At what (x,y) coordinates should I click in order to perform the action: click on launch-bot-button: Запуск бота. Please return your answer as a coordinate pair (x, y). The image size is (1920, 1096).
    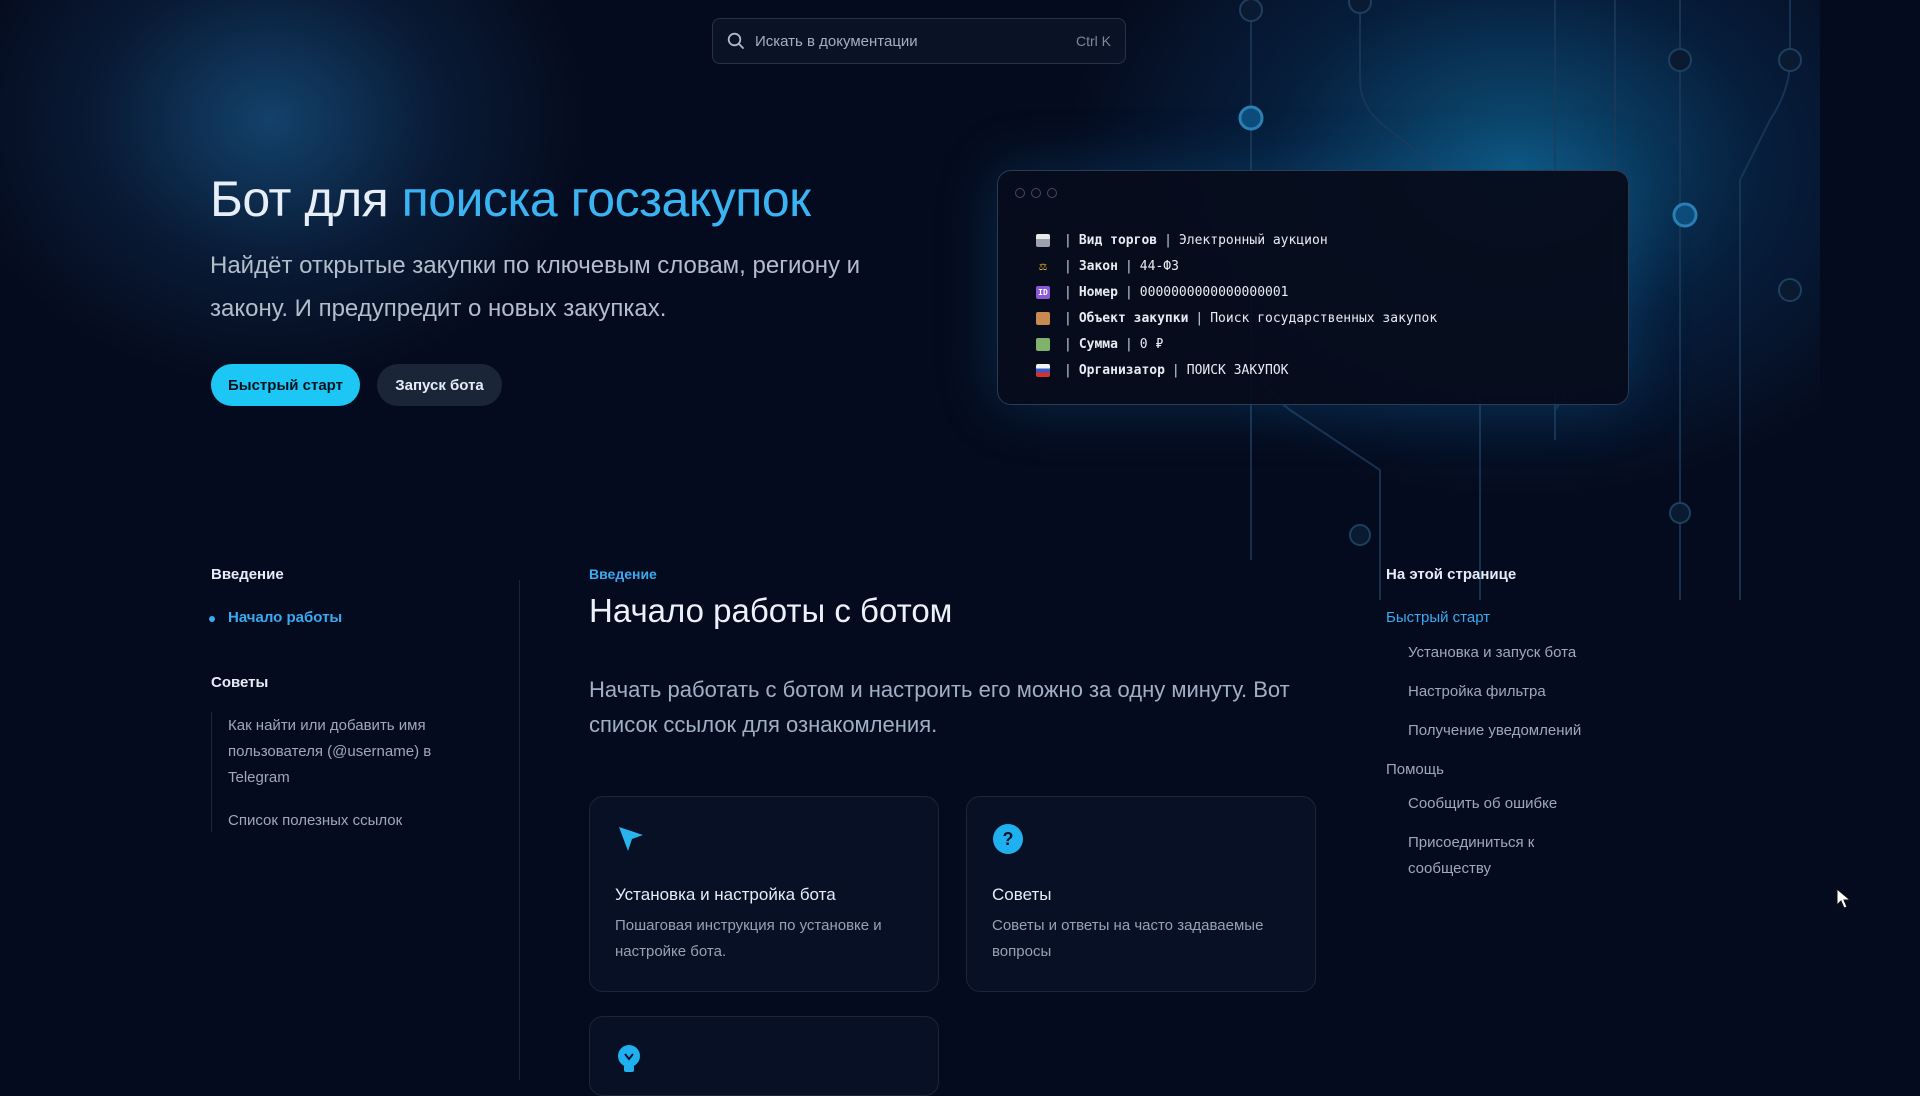
    Looking at the image, I should click on (439, 385).